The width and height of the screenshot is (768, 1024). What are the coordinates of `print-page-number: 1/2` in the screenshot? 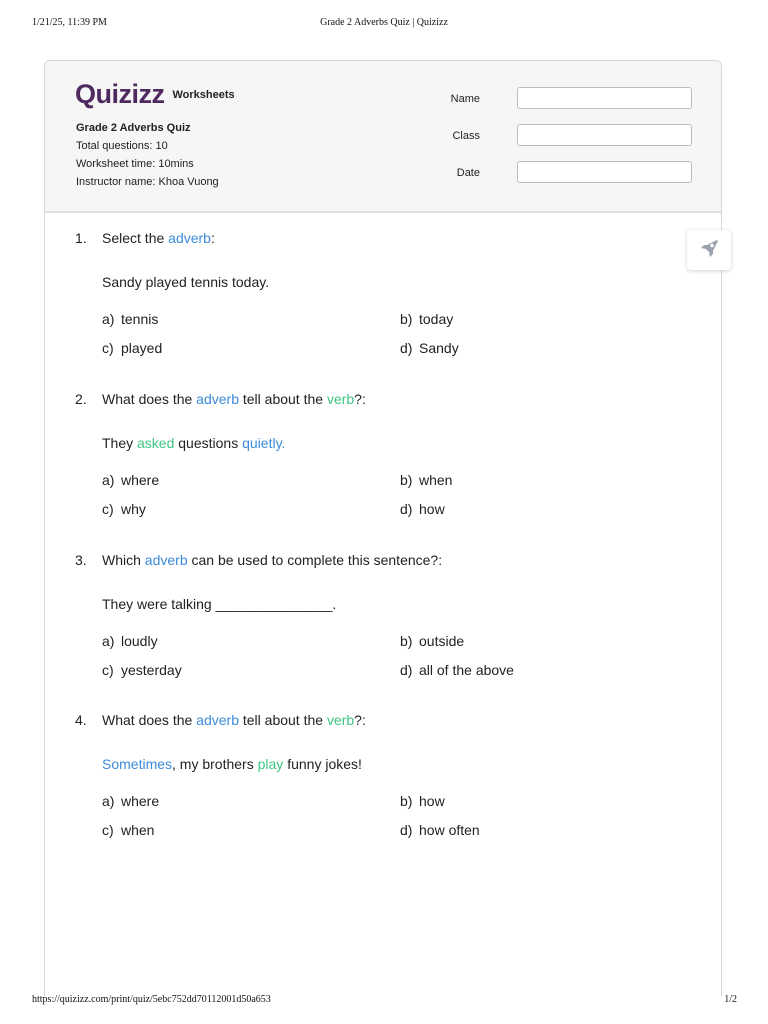 It's located at (730, 999).